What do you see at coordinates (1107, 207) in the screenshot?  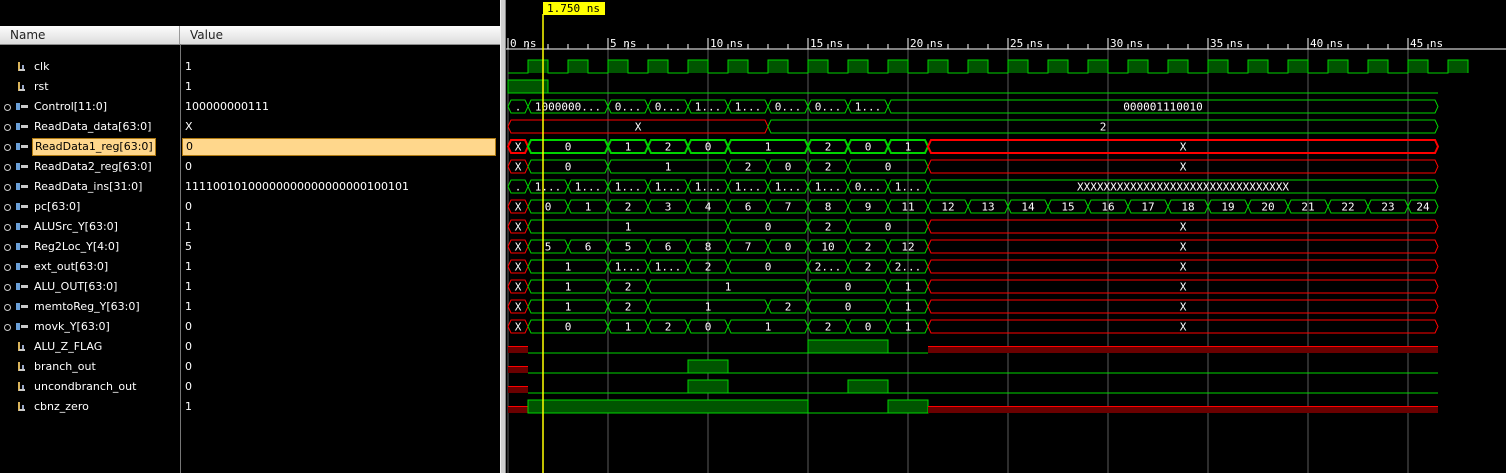 I see `bus-value-label: 16` at bounding box center [1107, 207].